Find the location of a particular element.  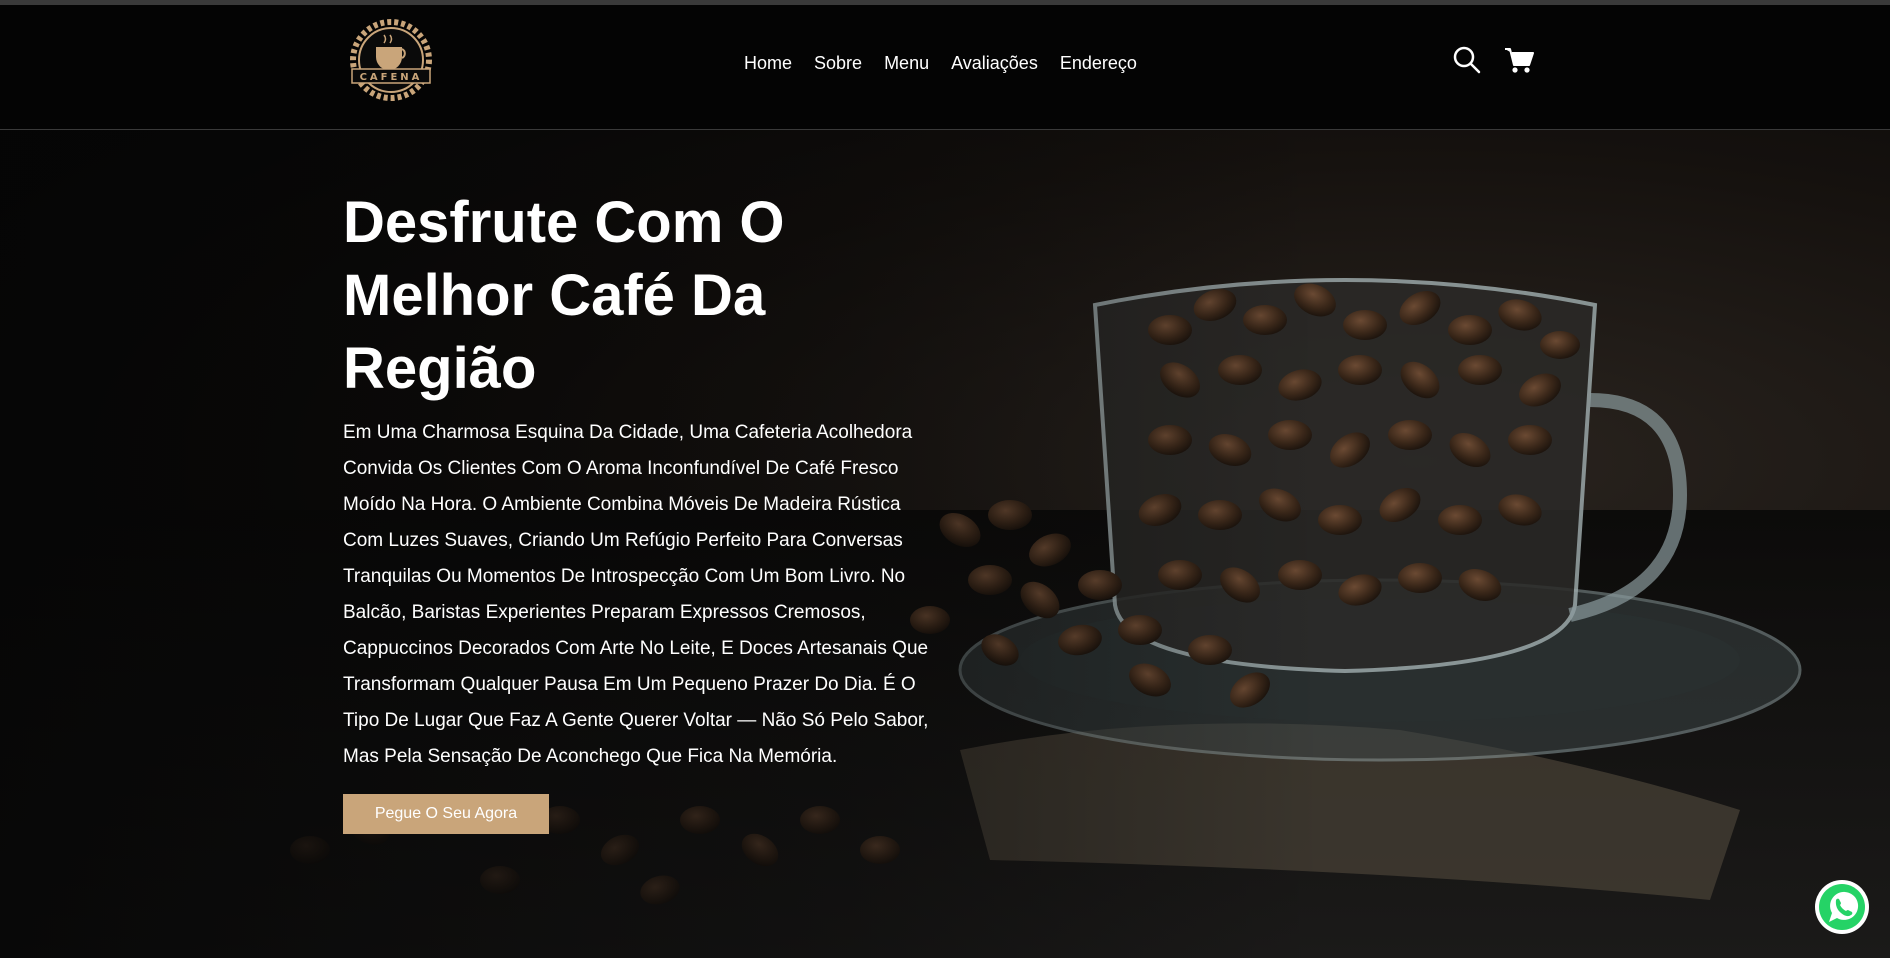

hero-title: Desfrute Com O Melhor Café Da Região is located at coordinates (564, 295).